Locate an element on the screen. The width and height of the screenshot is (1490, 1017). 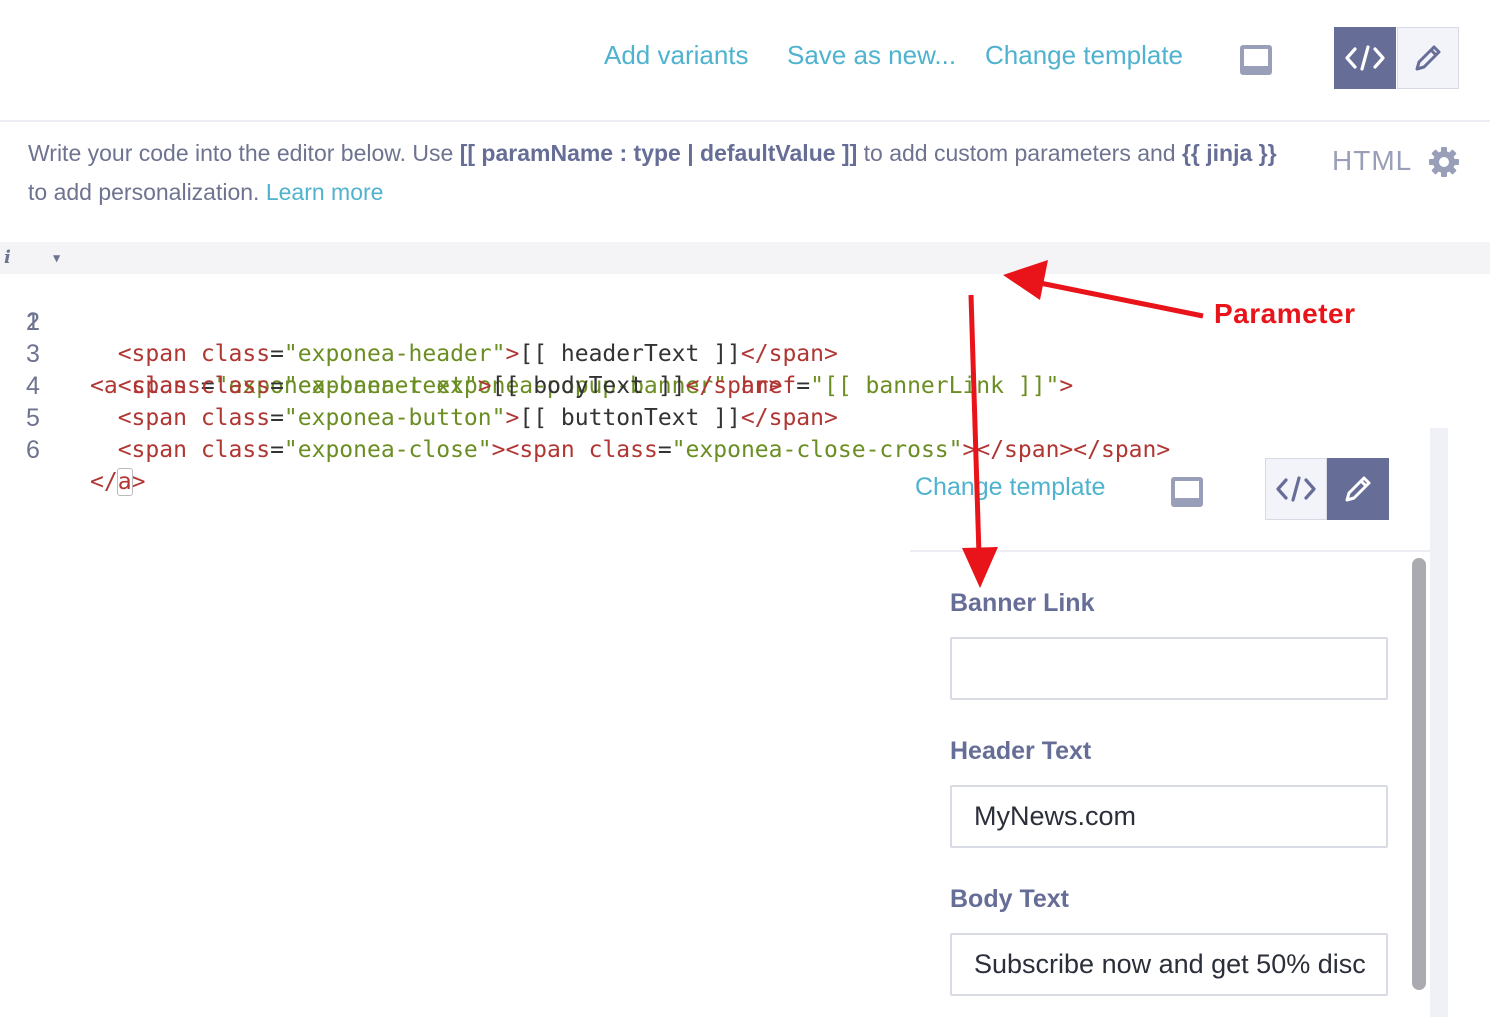
panel-code-view-button is located at coordinates (1296, 489).